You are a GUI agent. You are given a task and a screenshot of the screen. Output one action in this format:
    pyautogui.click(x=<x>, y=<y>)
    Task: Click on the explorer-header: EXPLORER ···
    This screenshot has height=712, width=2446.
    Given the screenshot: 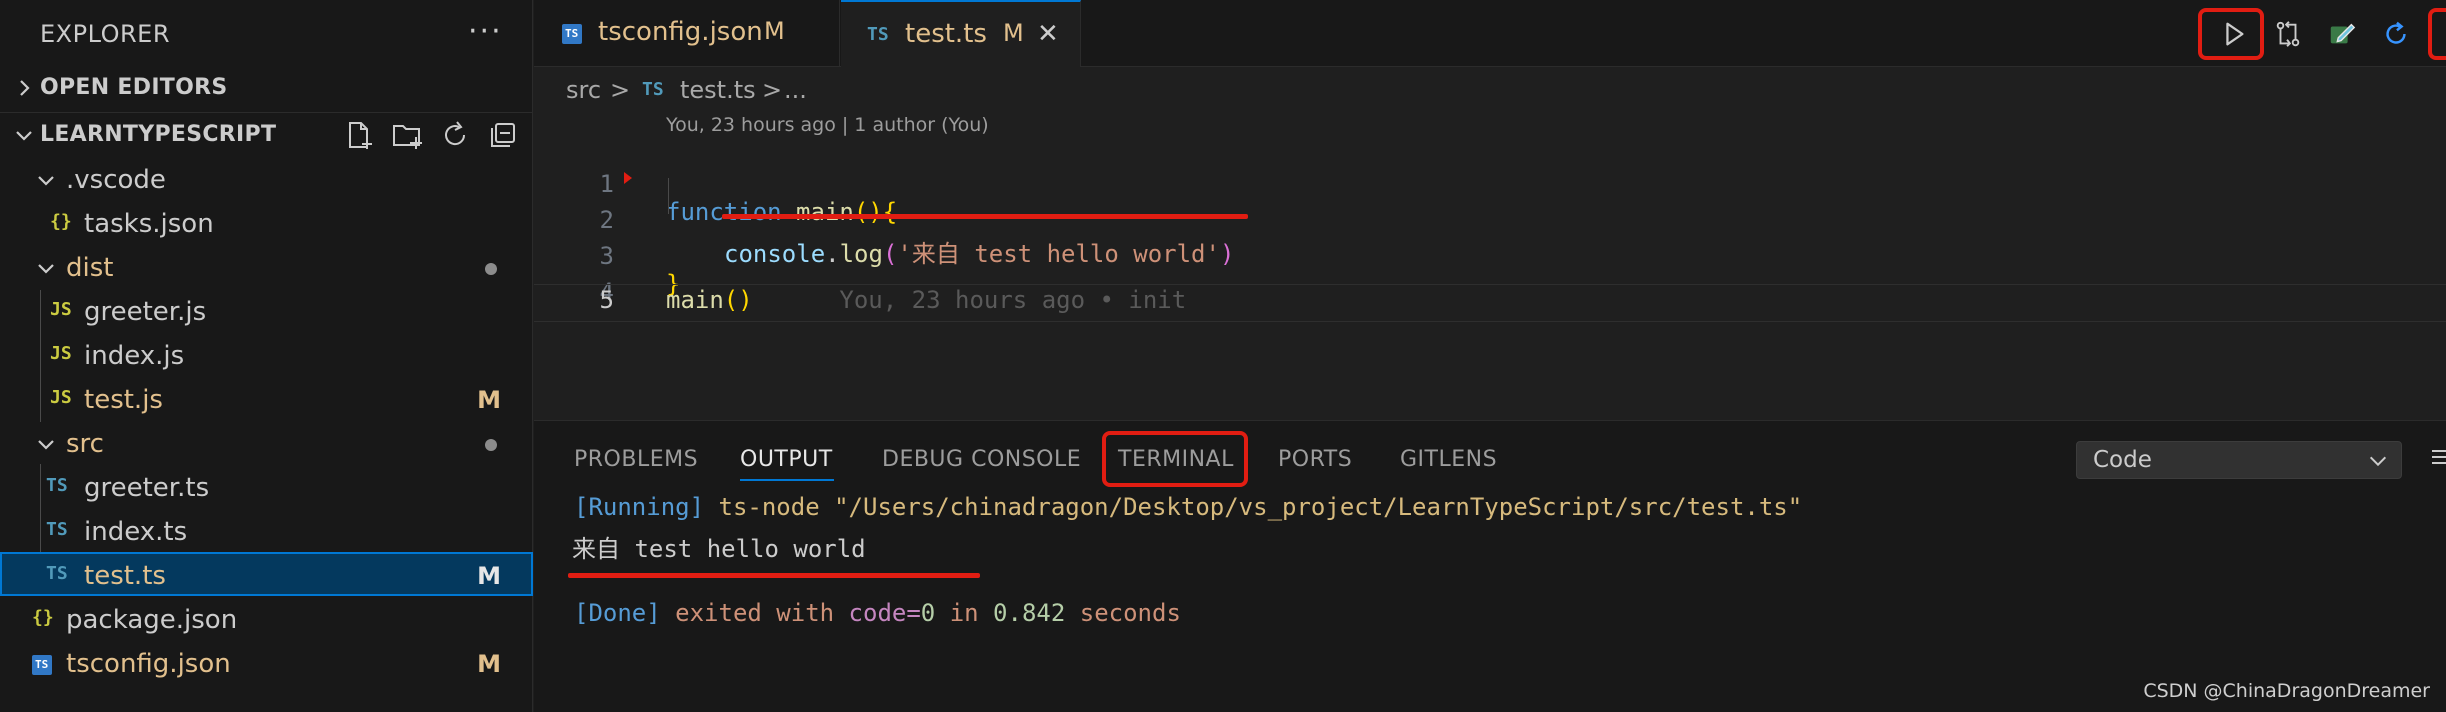 What is the action you would take?
    pyautogui.click(x=266, y=33)
    